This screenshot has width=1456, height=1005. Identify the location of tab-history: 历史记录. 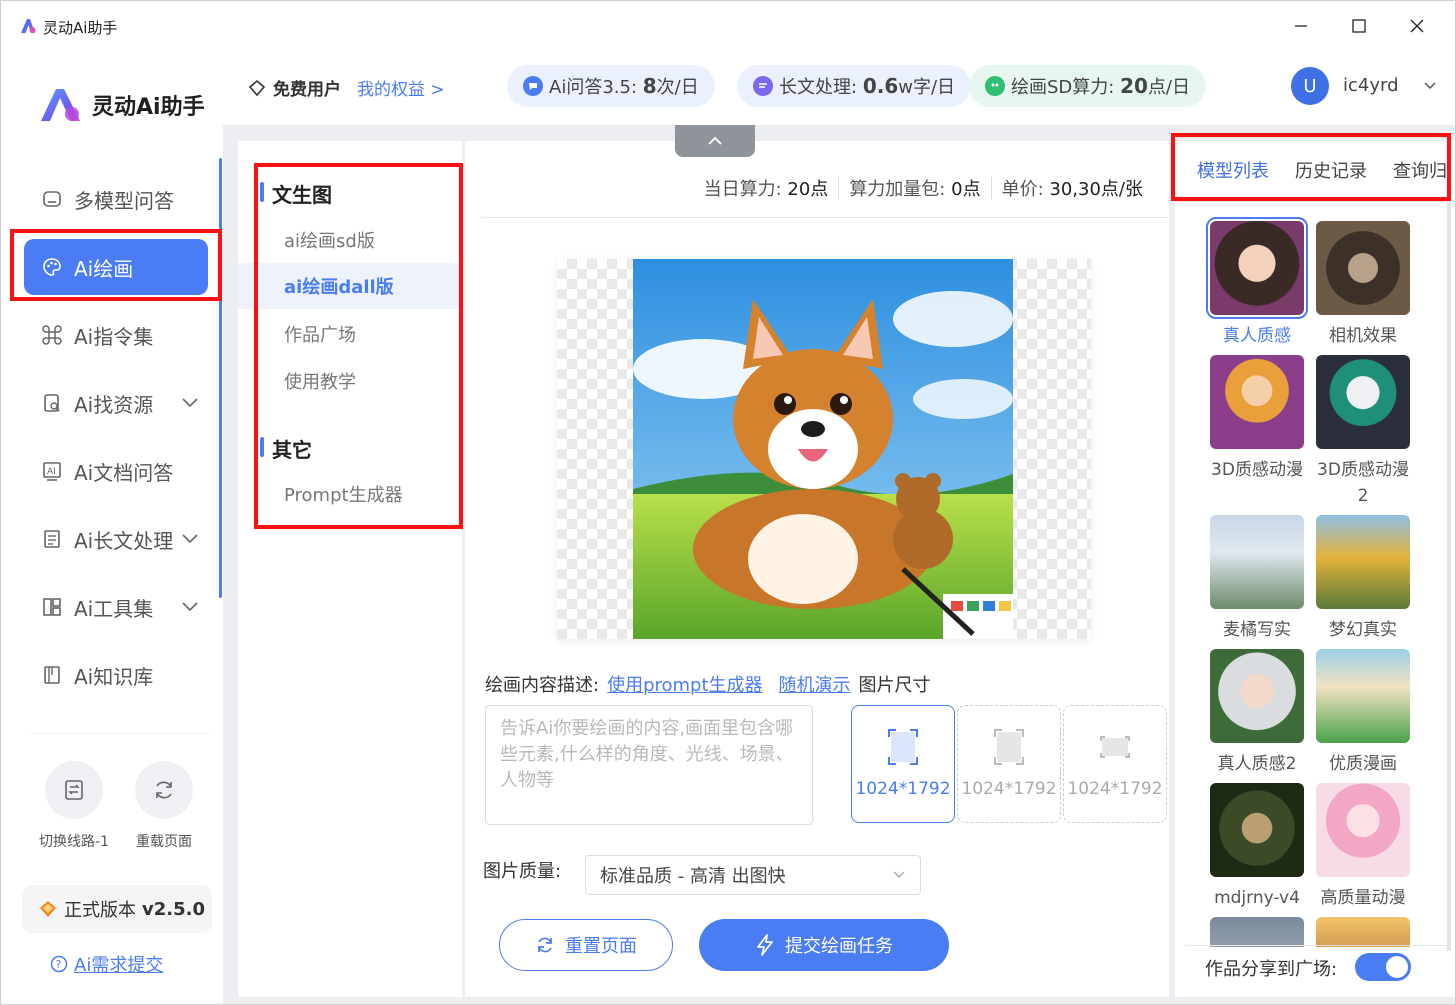
(1331, 170).